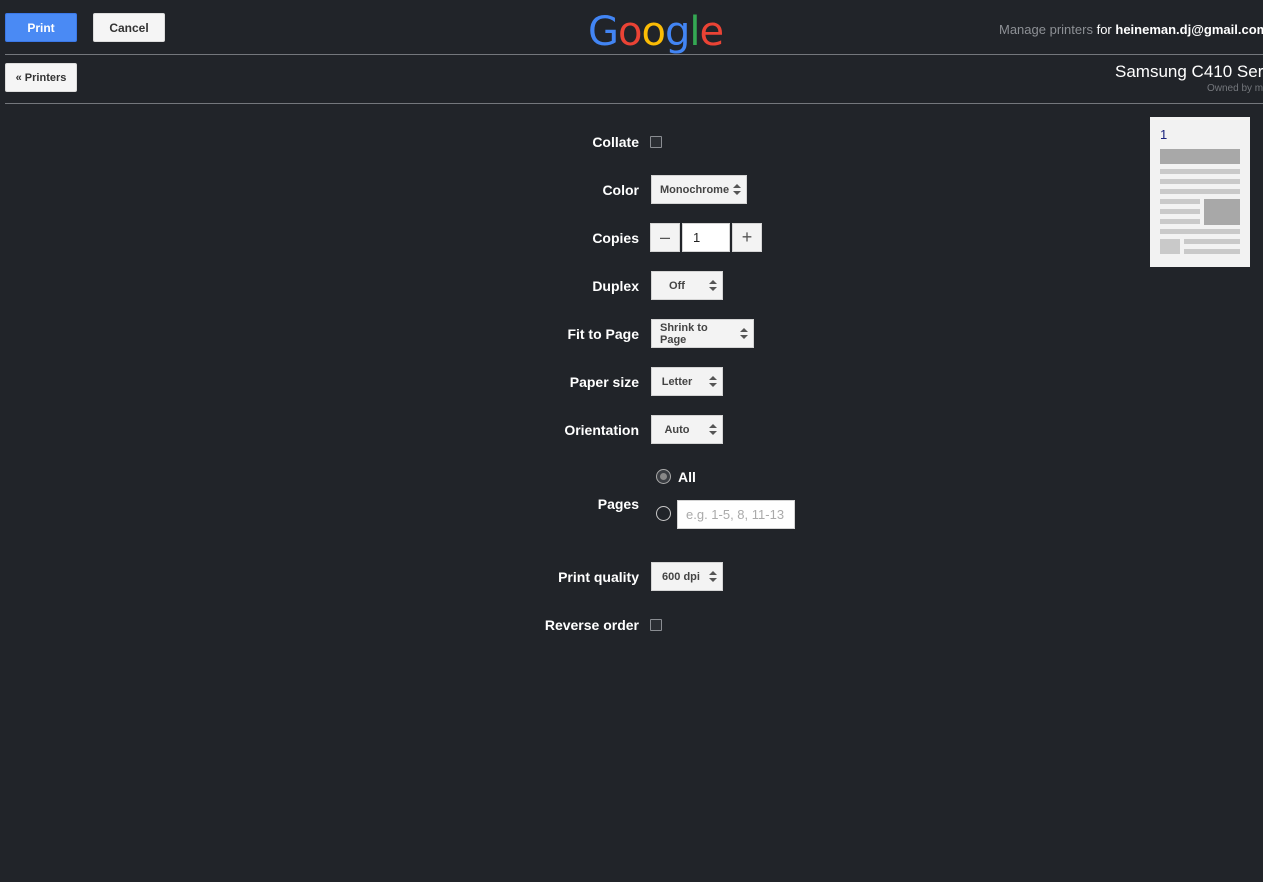  I want to click on logo-letter: e, so click(711, 32).